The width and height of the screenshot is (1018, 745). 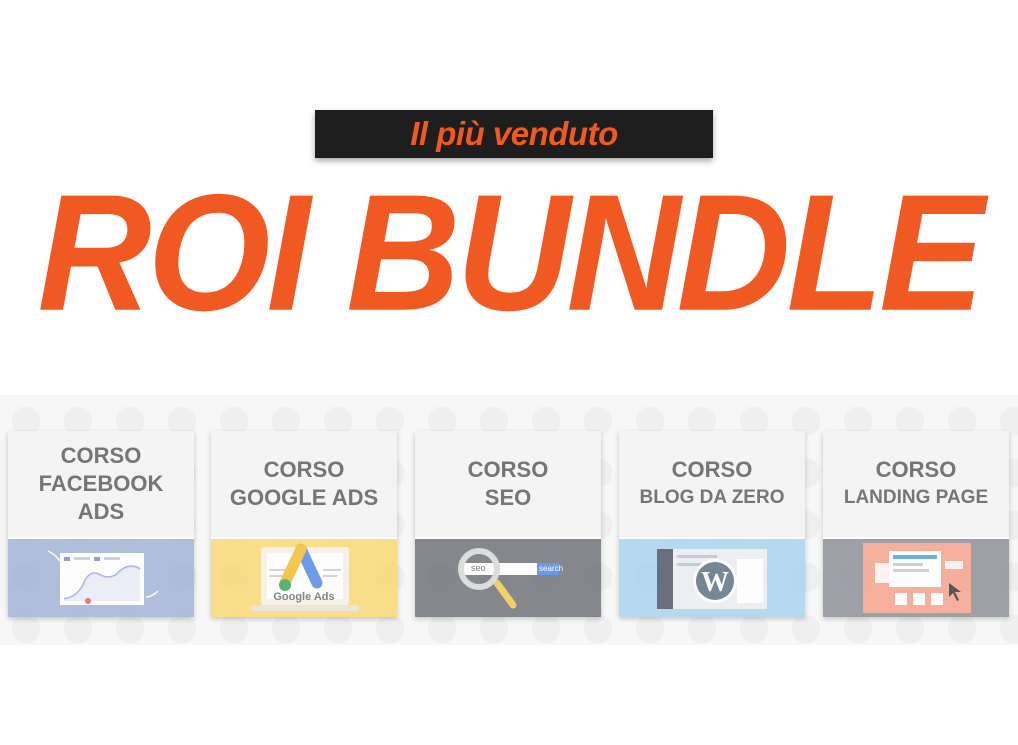 What do you see at coordinates (712, 497) in the screenshot?
I see `card-line2: BLOG DA ZERO` at bounding box center [712, 497].